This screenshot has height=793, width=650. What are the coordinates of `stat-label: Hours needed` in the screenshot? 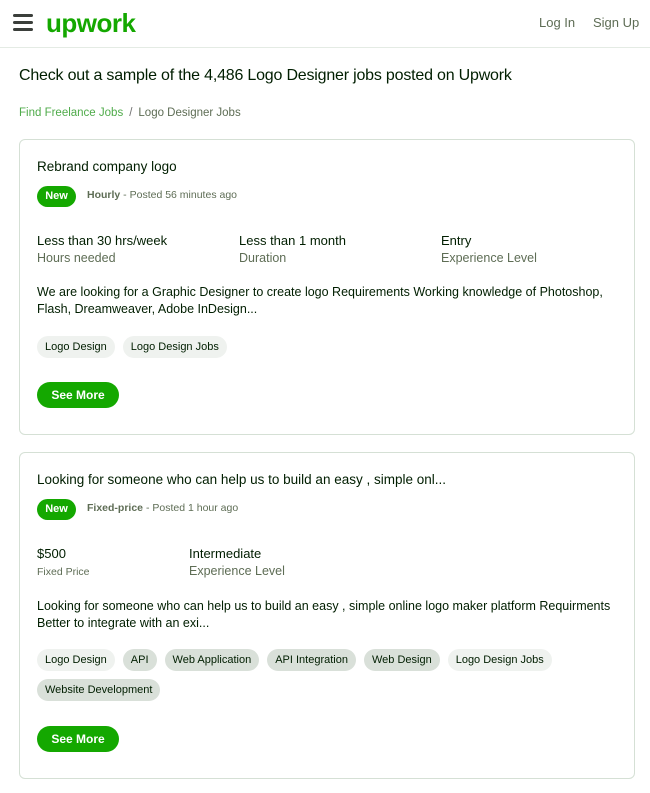 It's located at (76, 258).